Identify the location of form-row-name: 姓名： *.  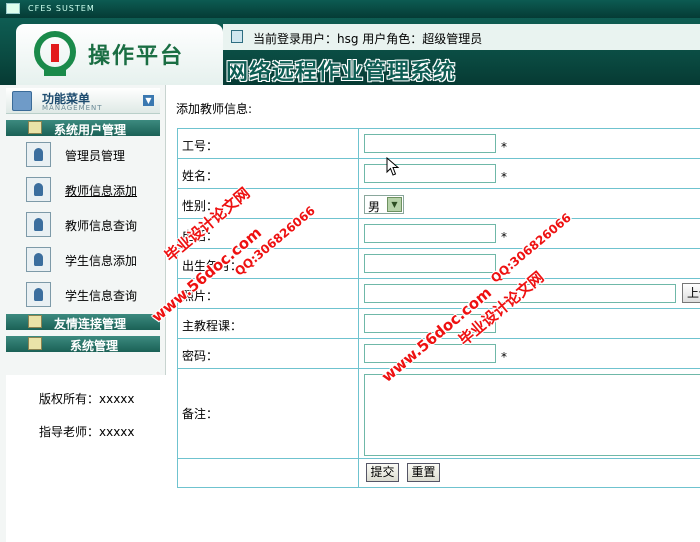
(439, 174).